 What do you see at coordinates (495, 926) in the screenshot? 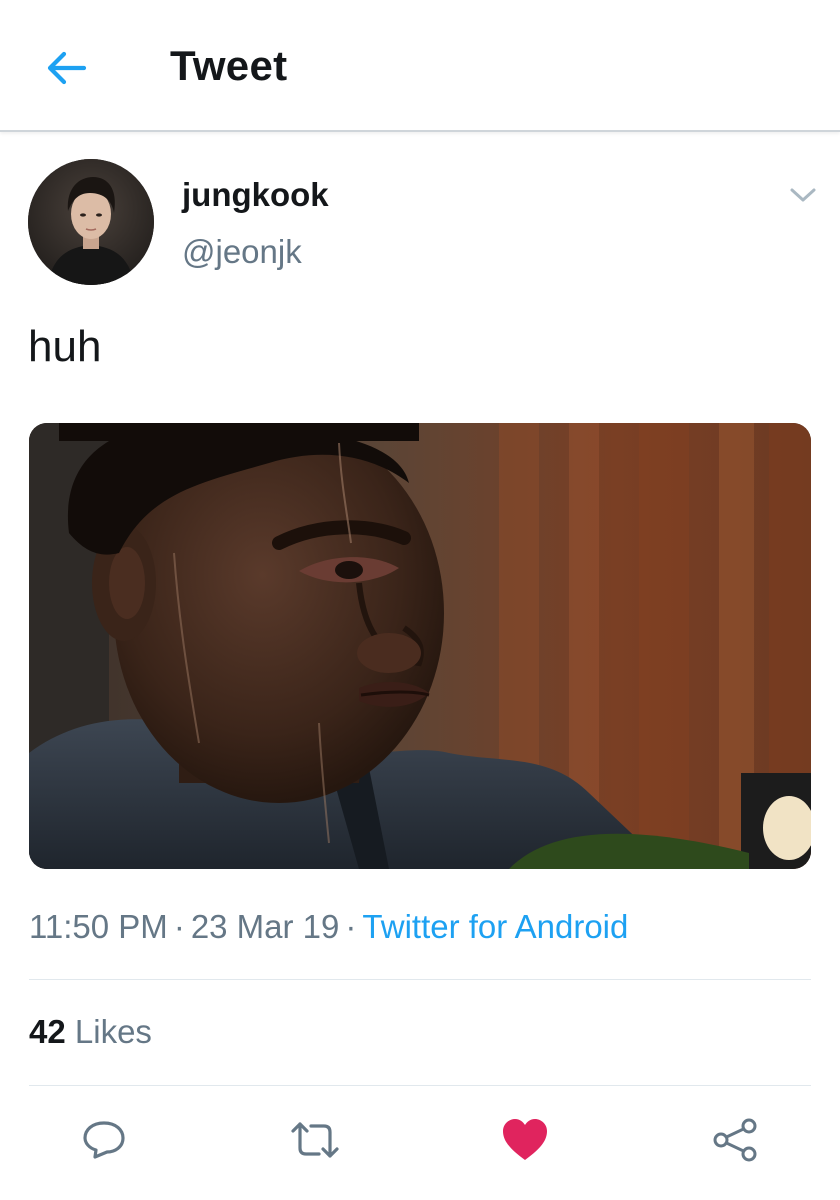
I see `tweet-source-link: Twitter for Android` at bounding box center [495, 926].